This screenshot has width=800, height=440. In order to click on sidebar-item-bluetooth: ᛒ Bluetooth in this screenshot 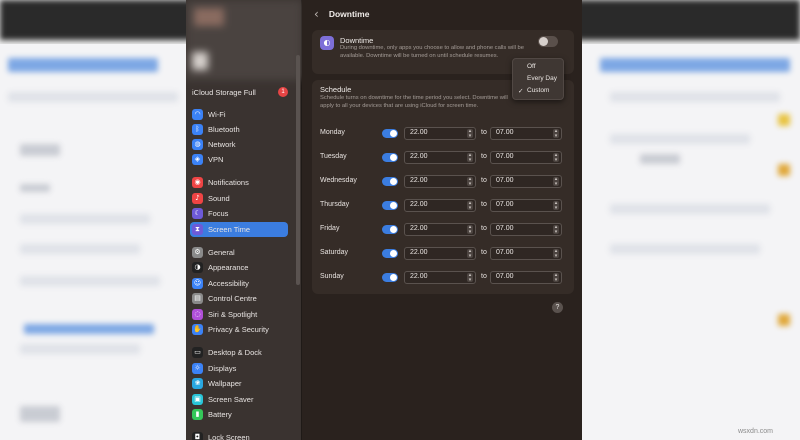, I will do `click(239, 129)`.